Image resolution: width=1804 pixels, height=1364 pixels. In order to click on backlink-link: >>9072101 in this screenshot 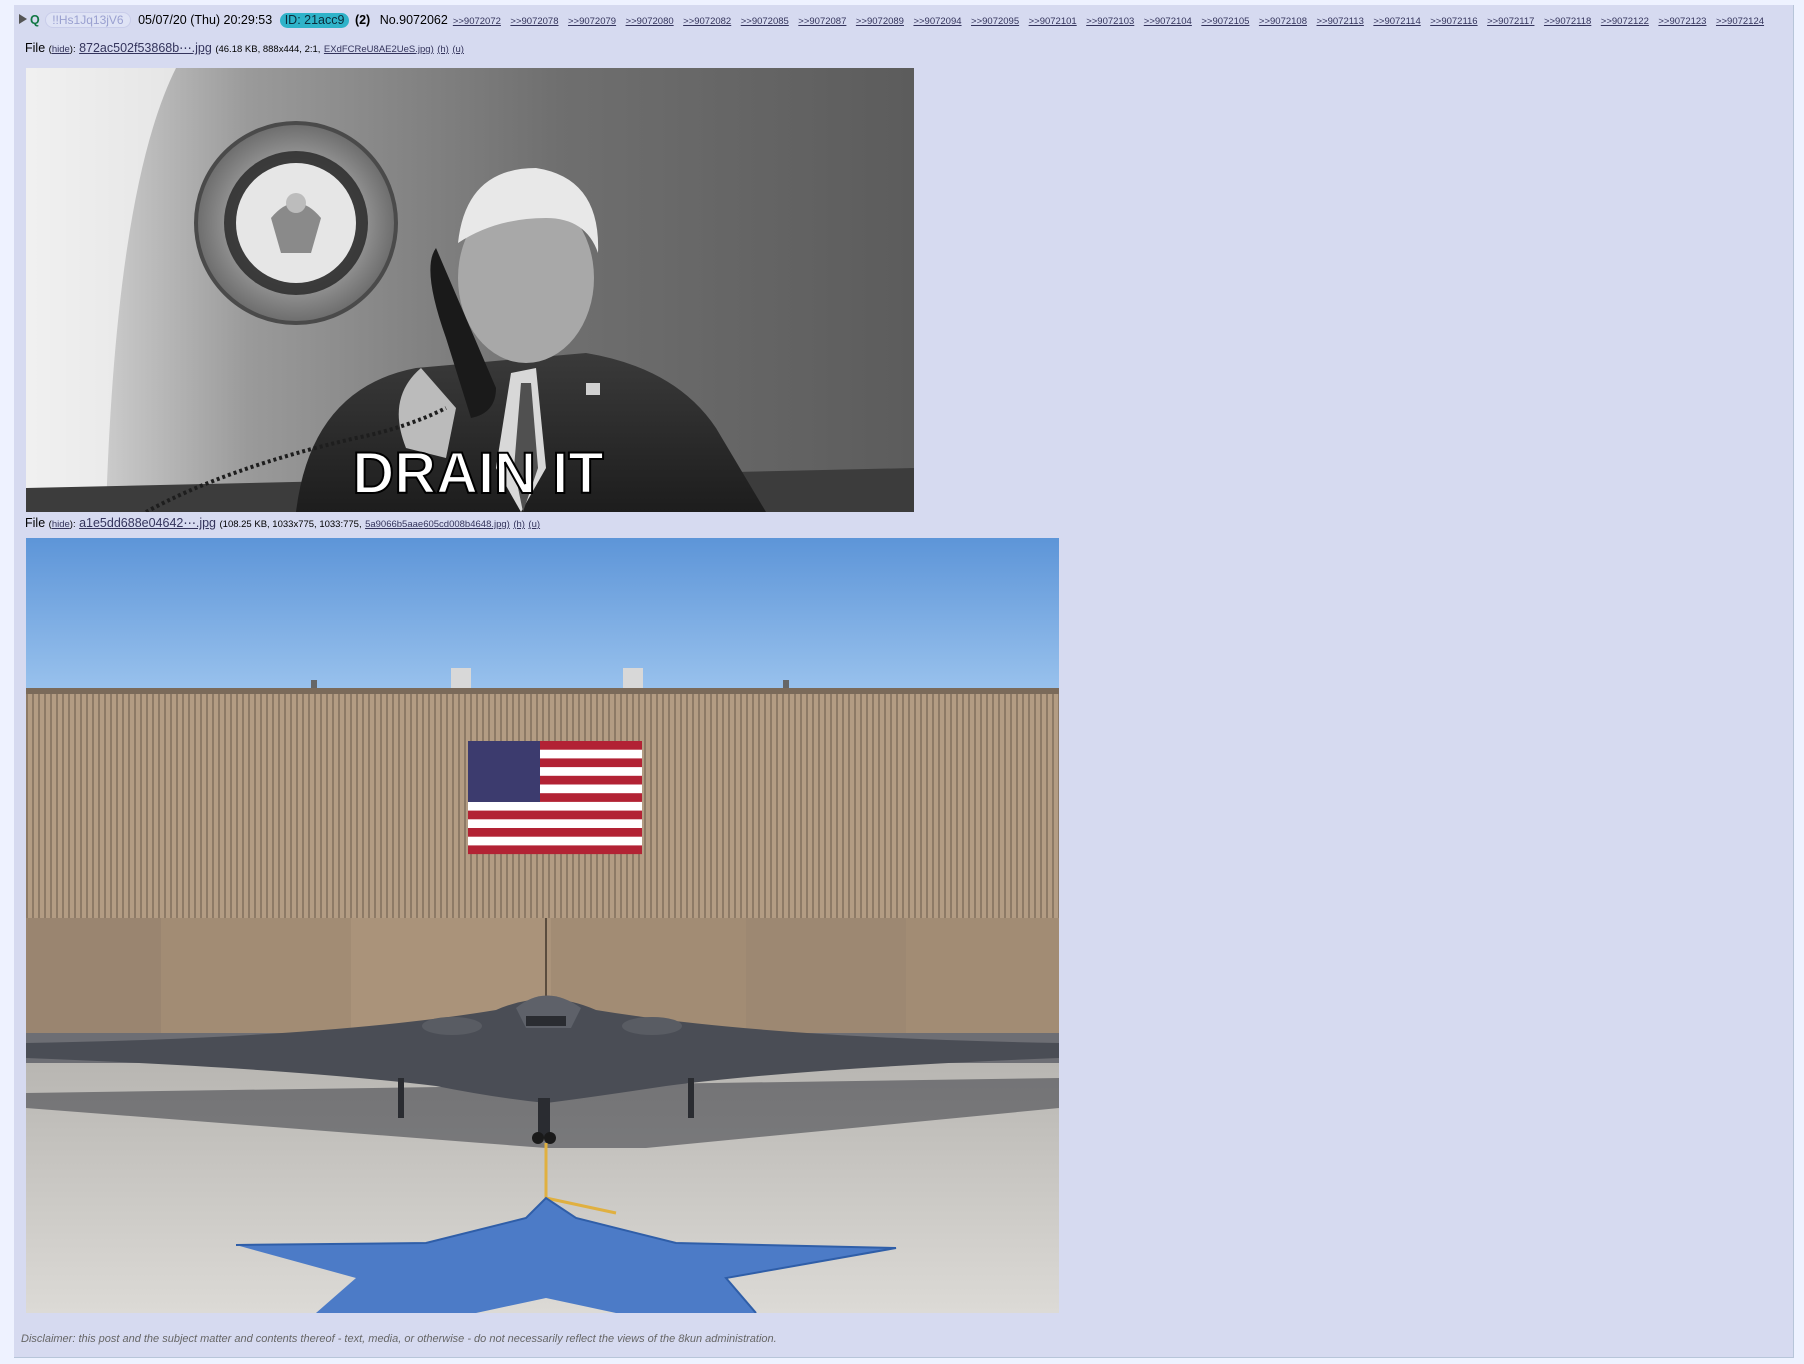, I will do `click(1053, 21)`.